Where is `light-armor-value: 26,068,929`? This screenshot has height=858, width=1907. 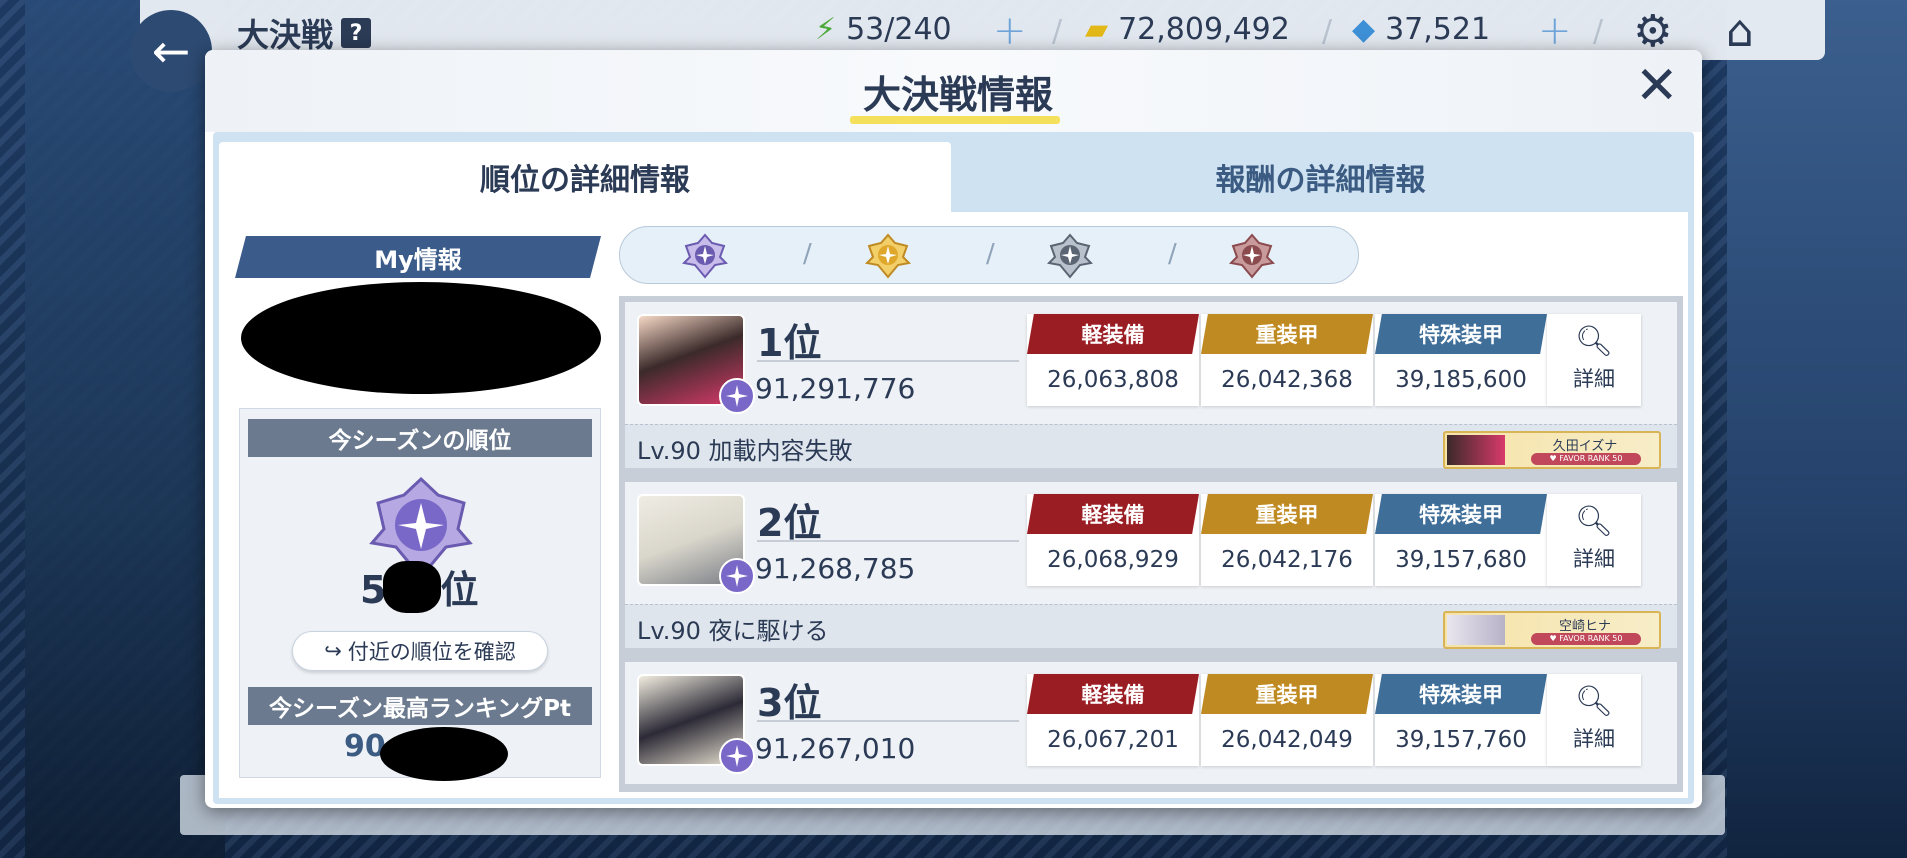 light-armor-value: 26,068,929 is located at coordinates (1113, 560).